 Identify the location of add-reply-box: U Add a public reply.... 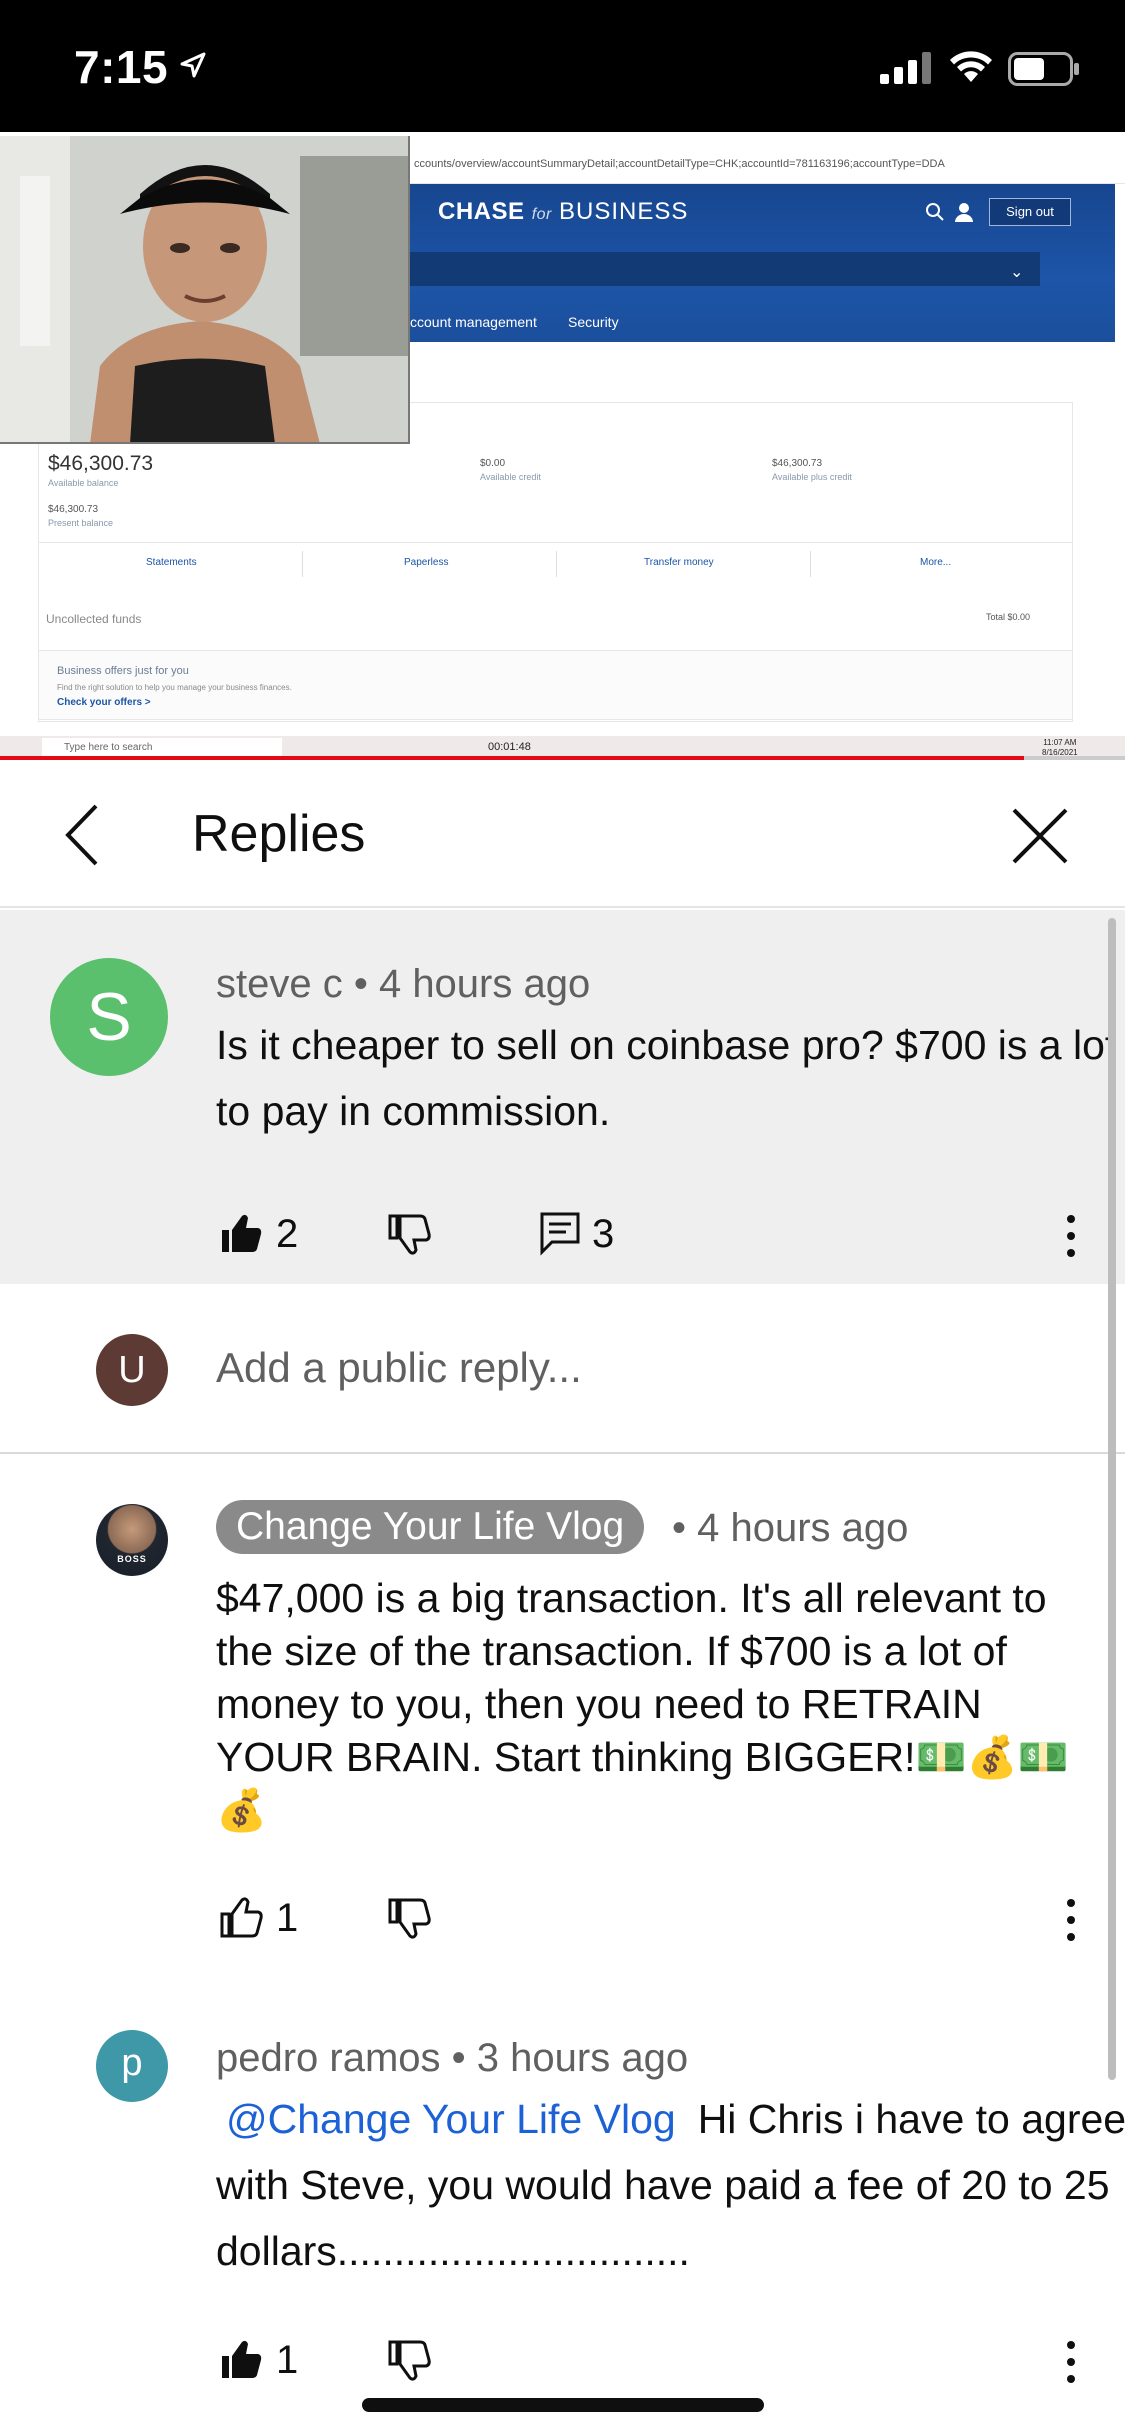
(562, 1369).